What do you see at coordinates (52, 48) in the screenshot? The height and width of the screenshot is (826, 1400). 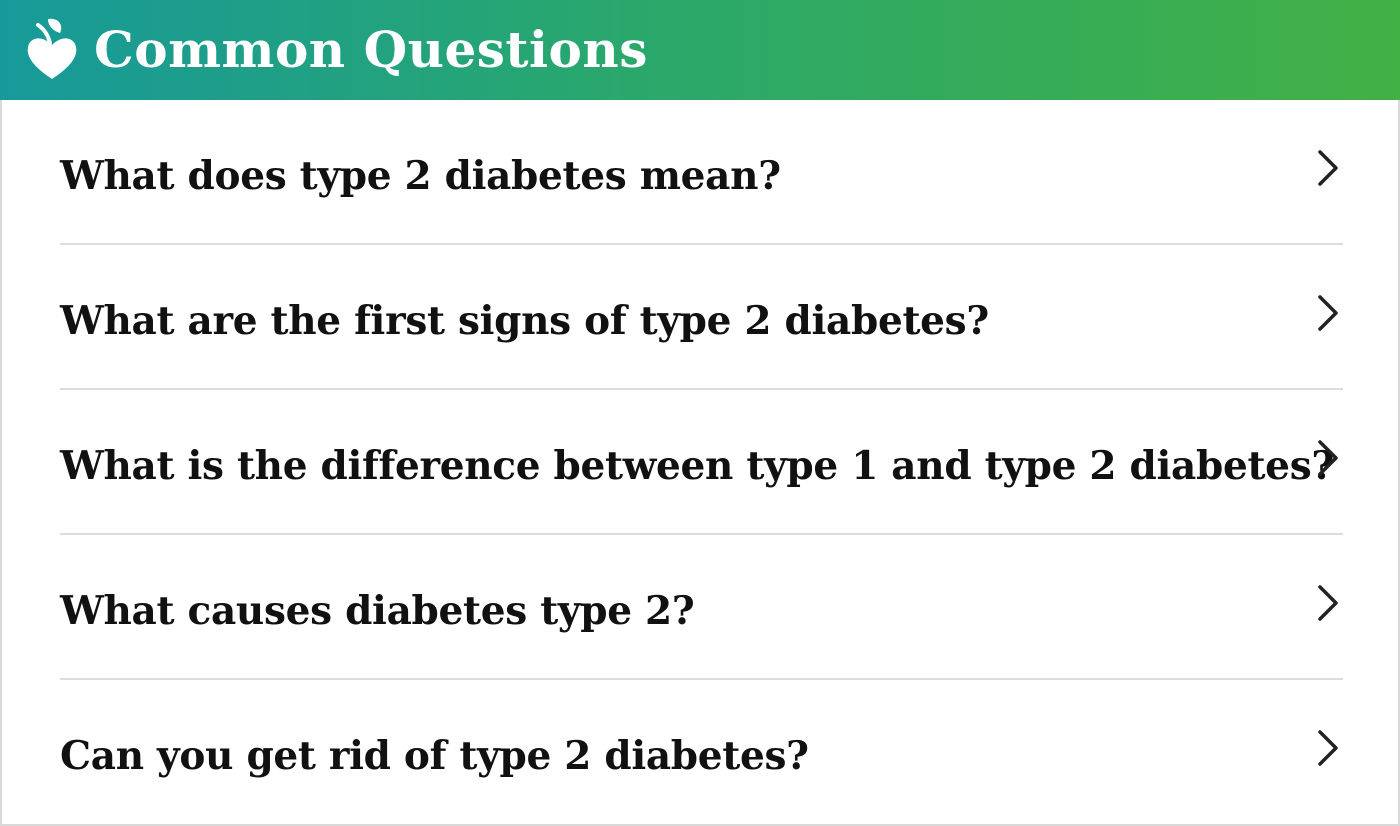 I see `apple-heart-icon` at bounding box center [52, 48].